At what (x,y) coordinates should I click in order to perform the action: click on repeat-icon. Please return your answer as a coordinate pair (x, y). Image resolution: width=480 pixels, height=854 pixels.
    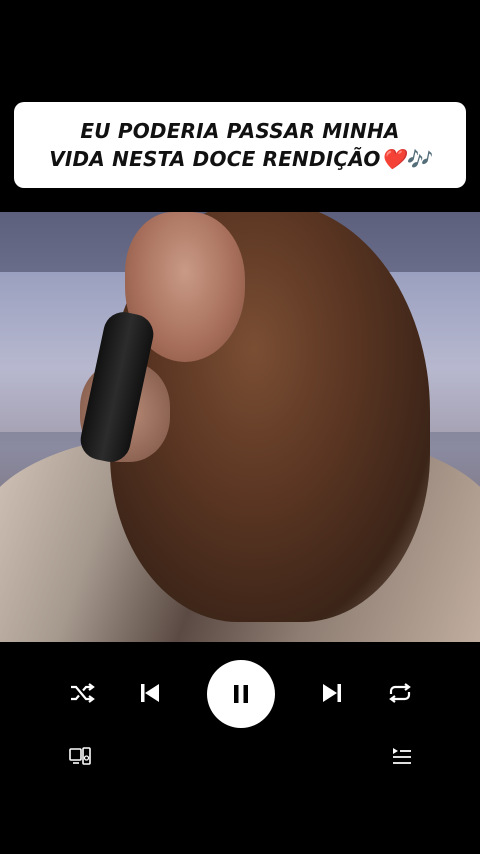
    Looking at the image, I should click on (400, 693).